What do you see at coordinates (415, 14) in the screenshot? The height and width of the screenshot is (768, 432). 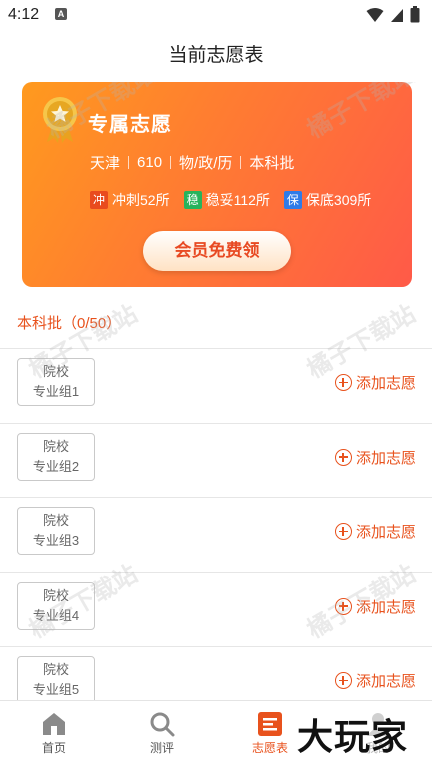 I see `battery-icon` at bounding box center [415, 14].